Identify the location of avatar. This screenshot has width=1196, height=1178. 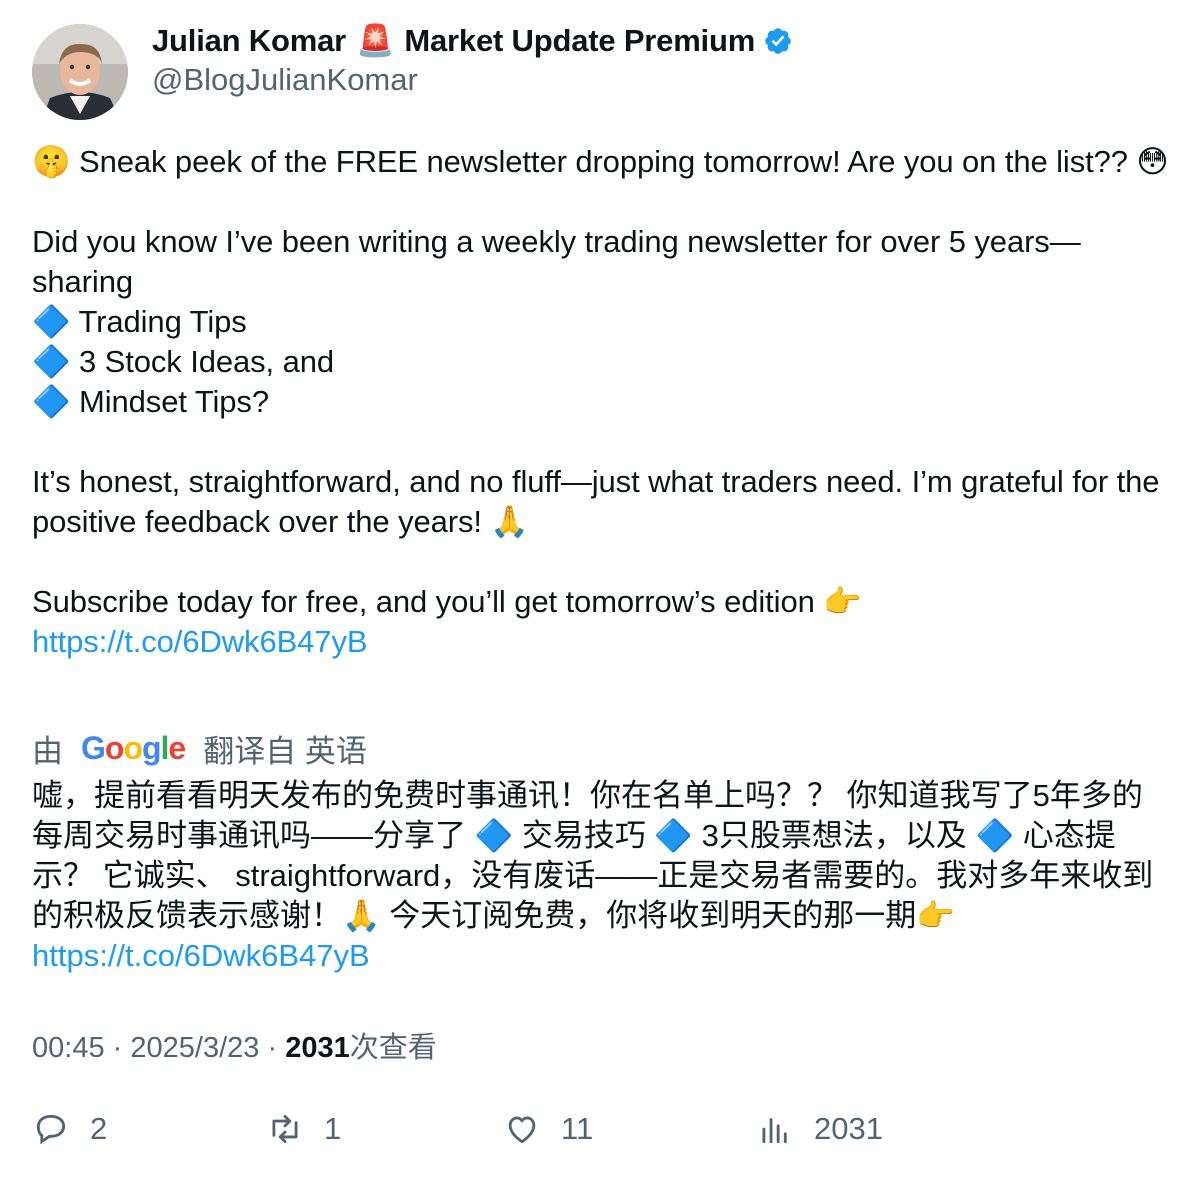
(80, 72).